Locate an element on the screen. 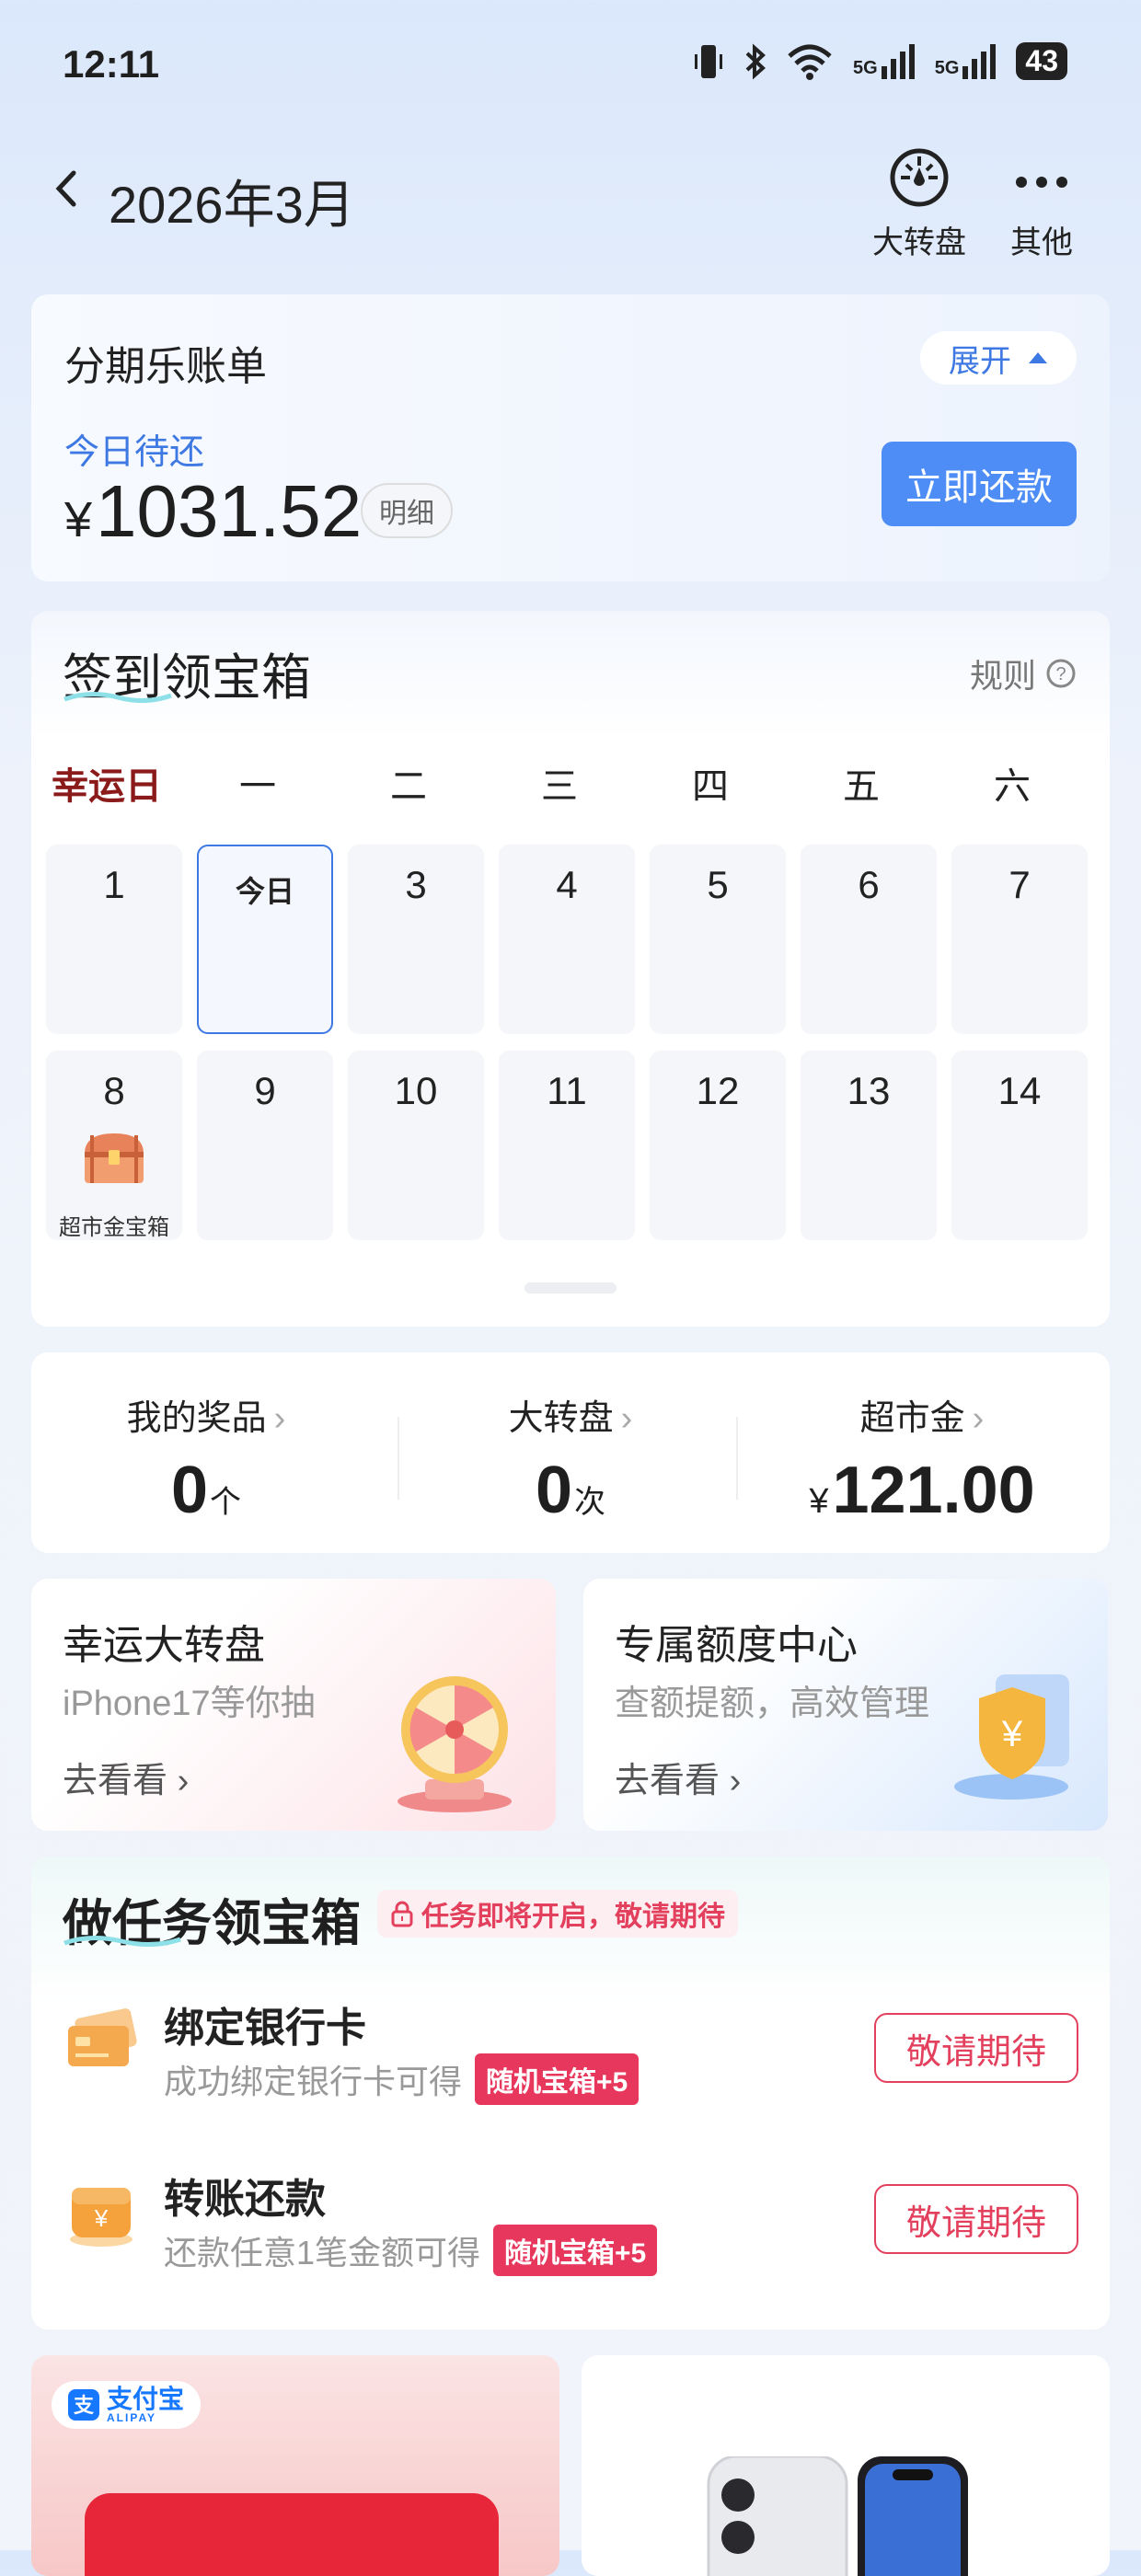  phone-promo-card is located at coordinates (846, 2465).